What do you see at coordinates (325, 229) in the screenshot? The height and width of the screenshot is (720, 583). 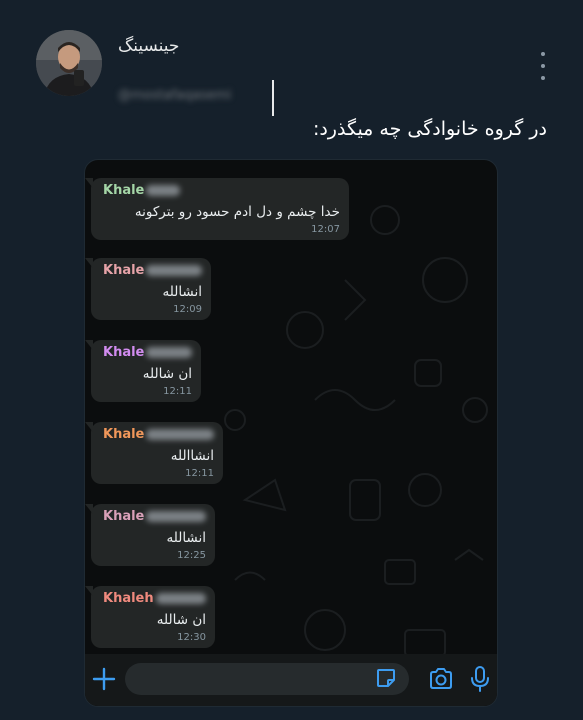 I see `message-time: 12:07` at bounding box center [325, 229].